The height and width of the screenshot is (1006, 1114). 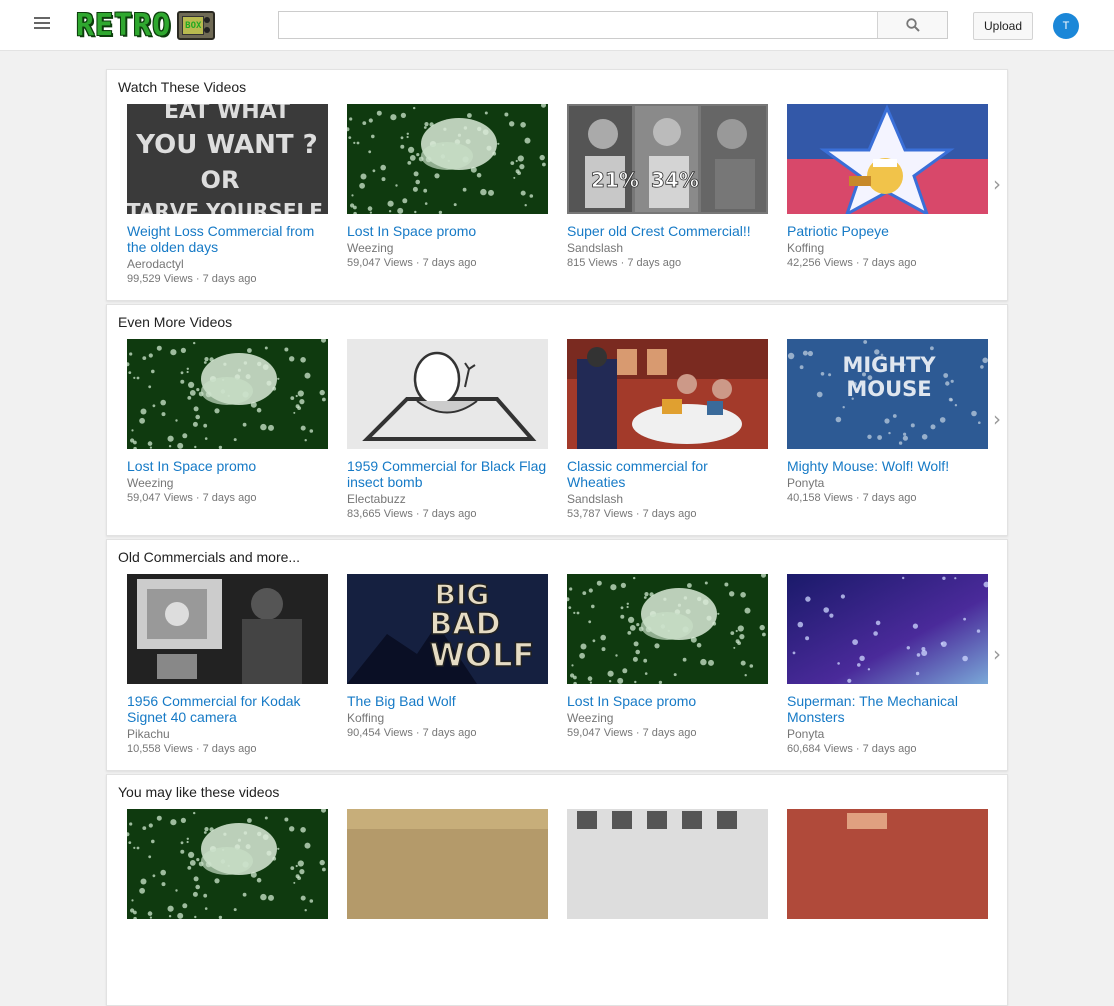 I want to click on video-meta: 83,665 Views · 7 days ago, so click(x=412, y=514).